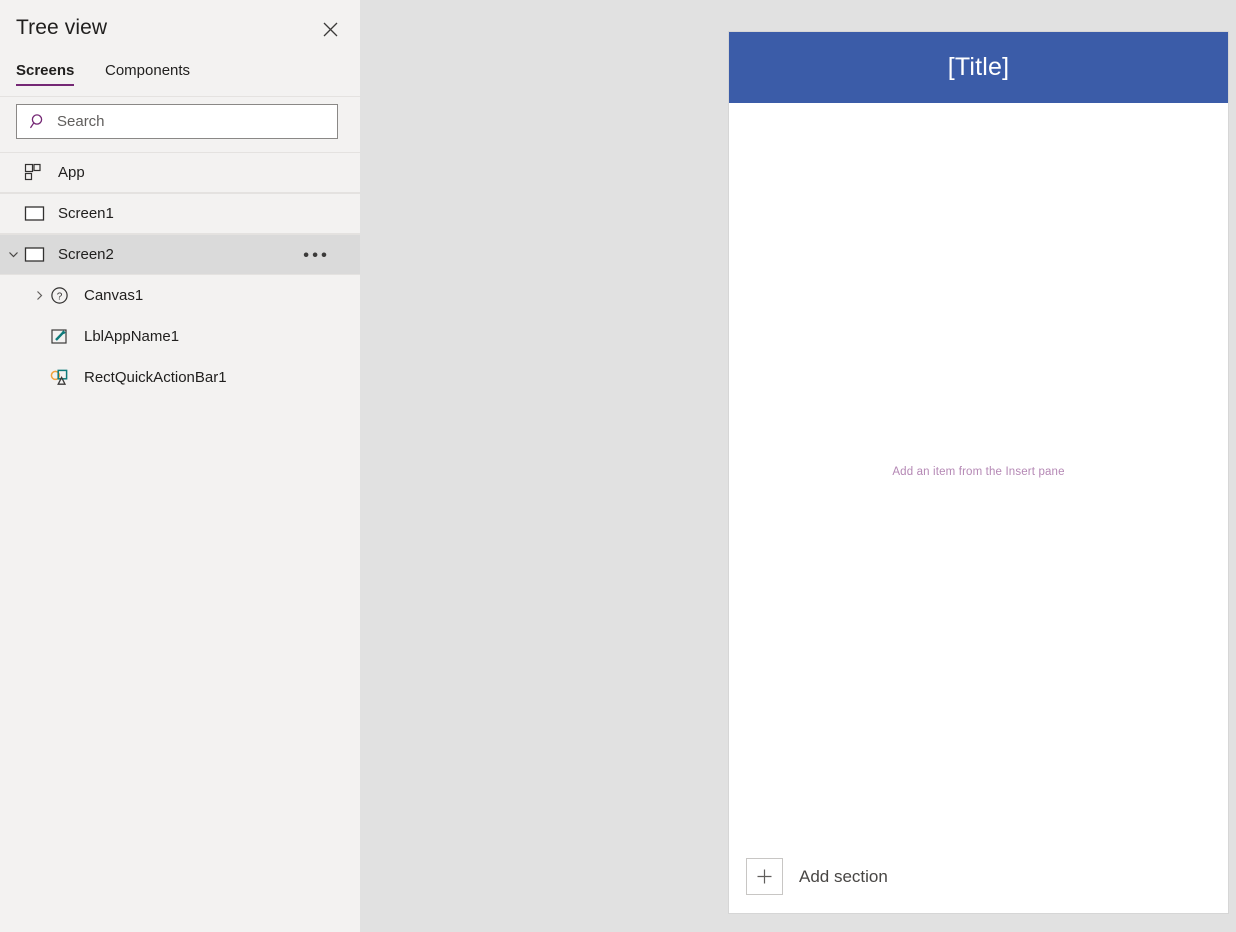  Describe the element at coordinates (180, 96) in the screenshot. I see `tabs-divider` at that location.